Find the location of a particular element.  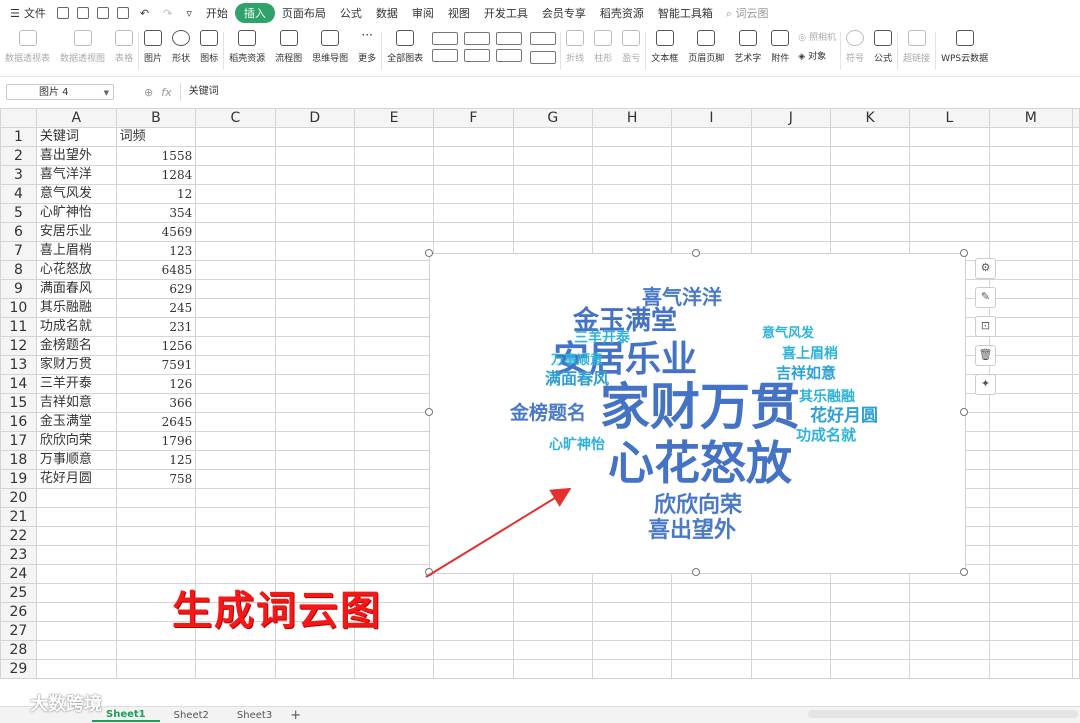

hyperlink-button: 超链接 is located at coordinates (916, 45).